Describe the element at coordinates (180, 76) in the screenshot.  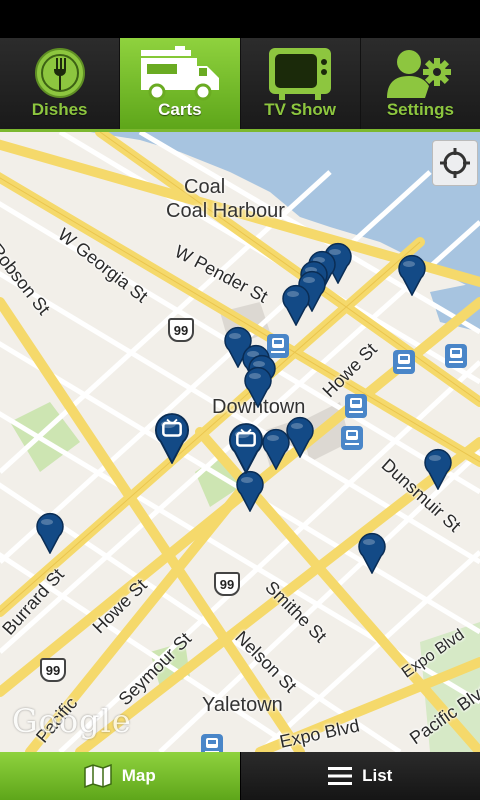
I see `food-truck-icon` at that location.